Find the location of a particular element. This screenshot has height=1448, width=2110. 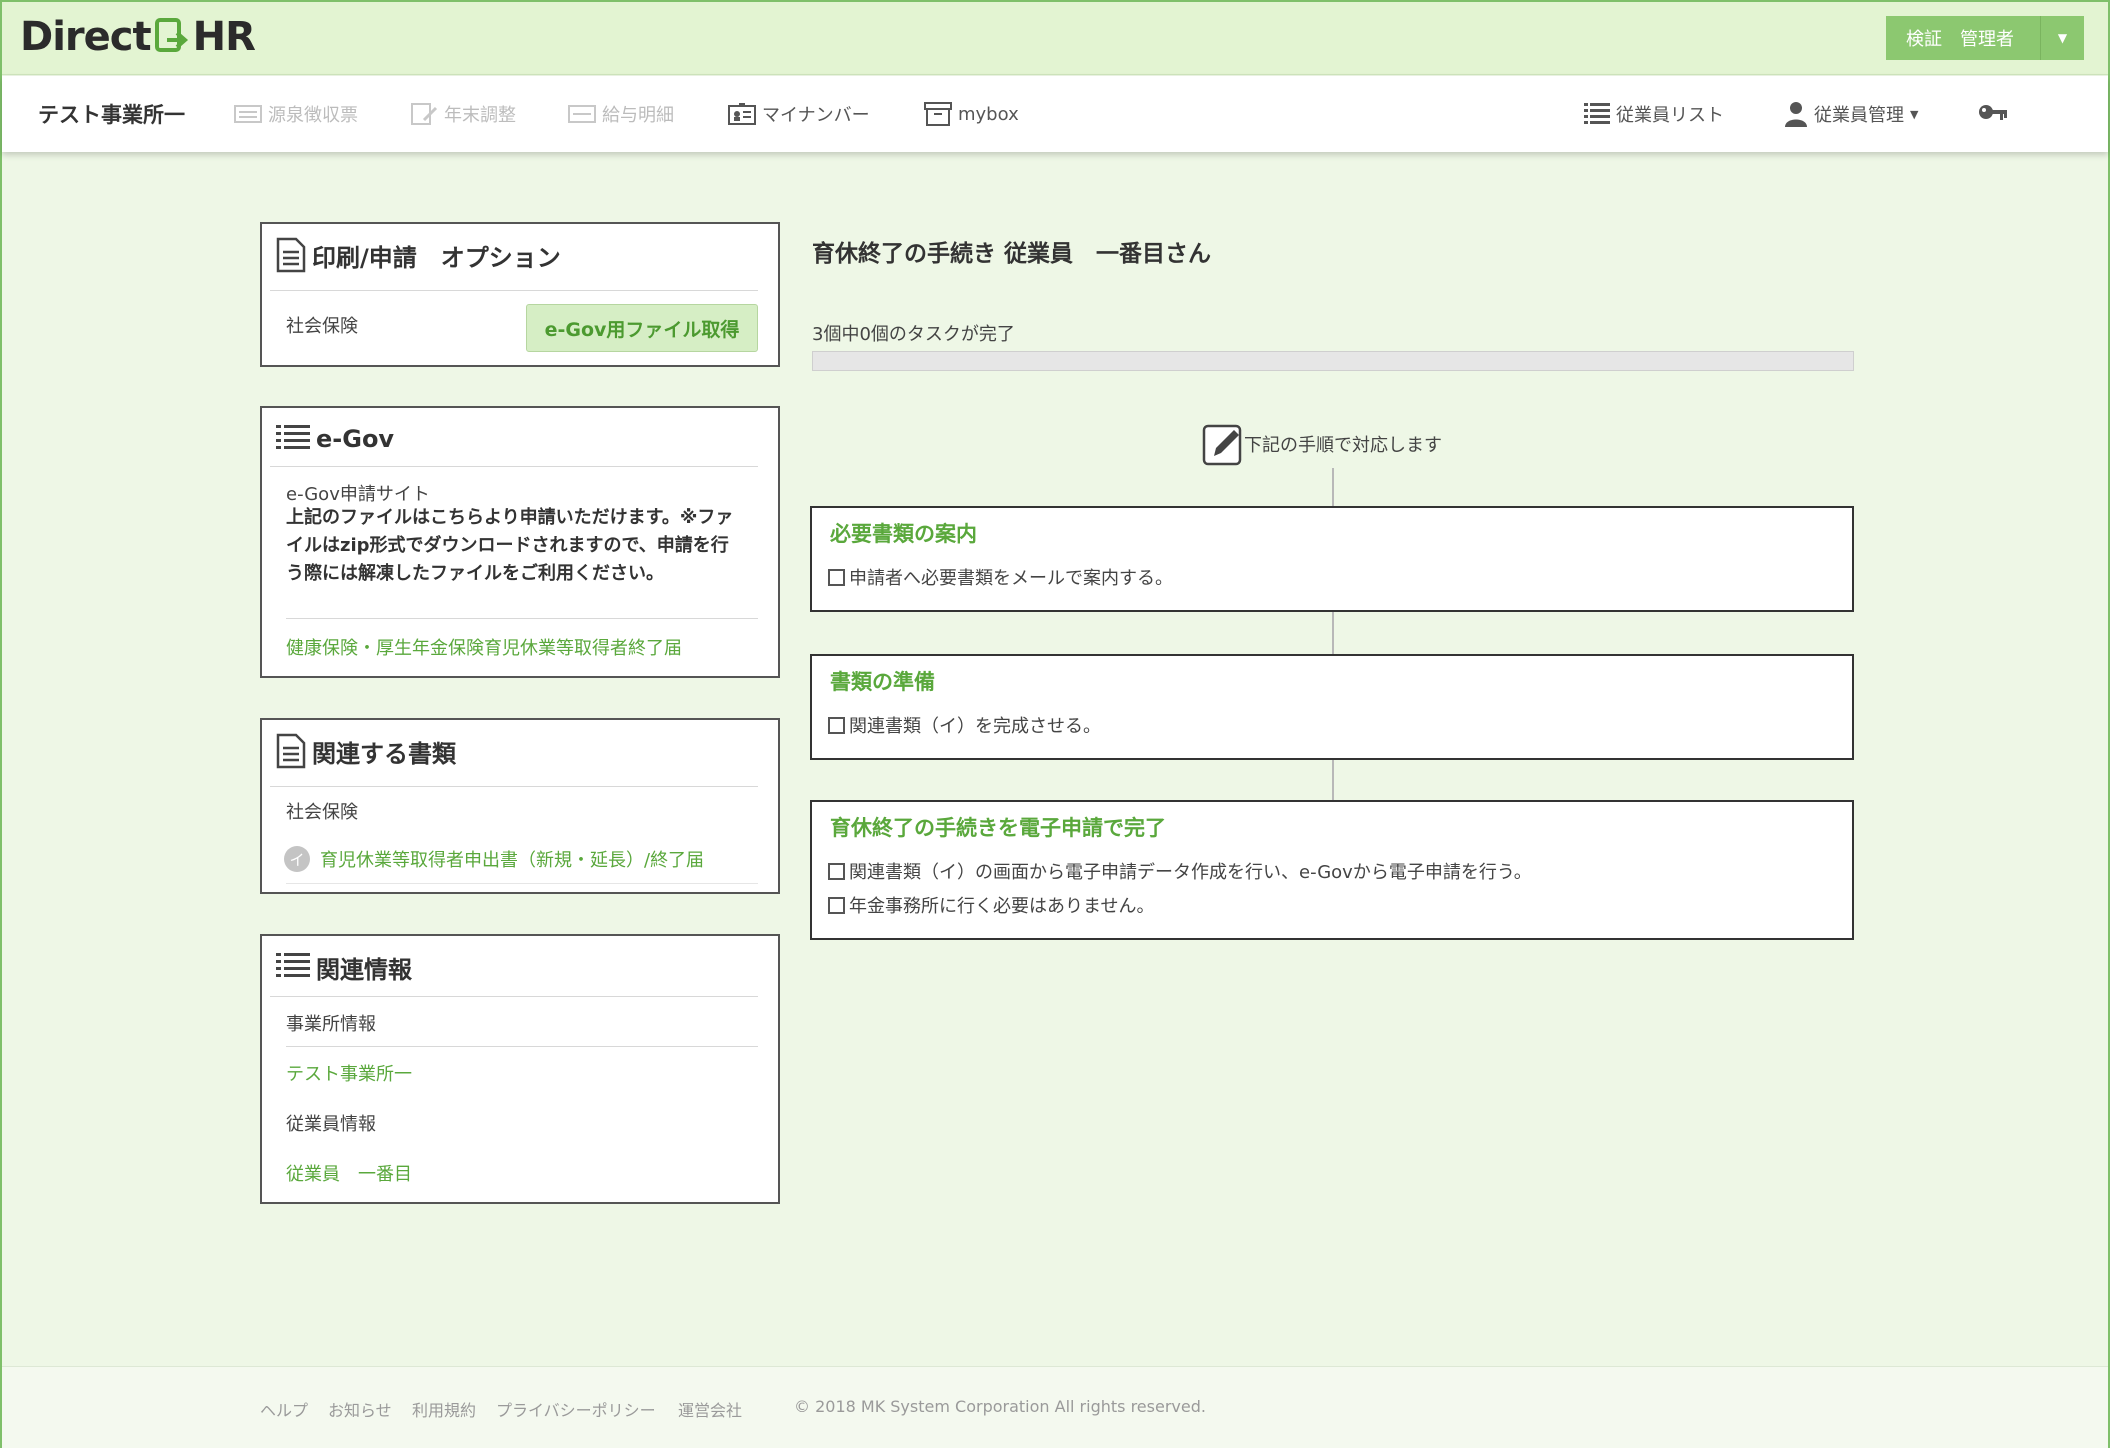

panel-title-text: e-Gov is located at coordinates (355, 439).